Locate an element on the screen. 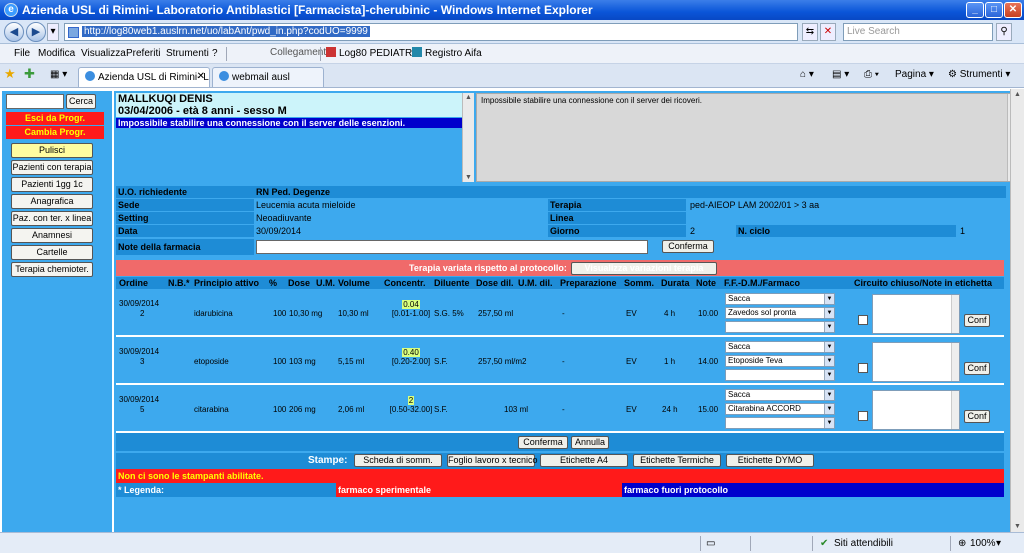 Image resolution: width=1024 pixels, height=553 pixels. product-select: Zavedos sol pronta ▼ is located at coordinates (780, 313).